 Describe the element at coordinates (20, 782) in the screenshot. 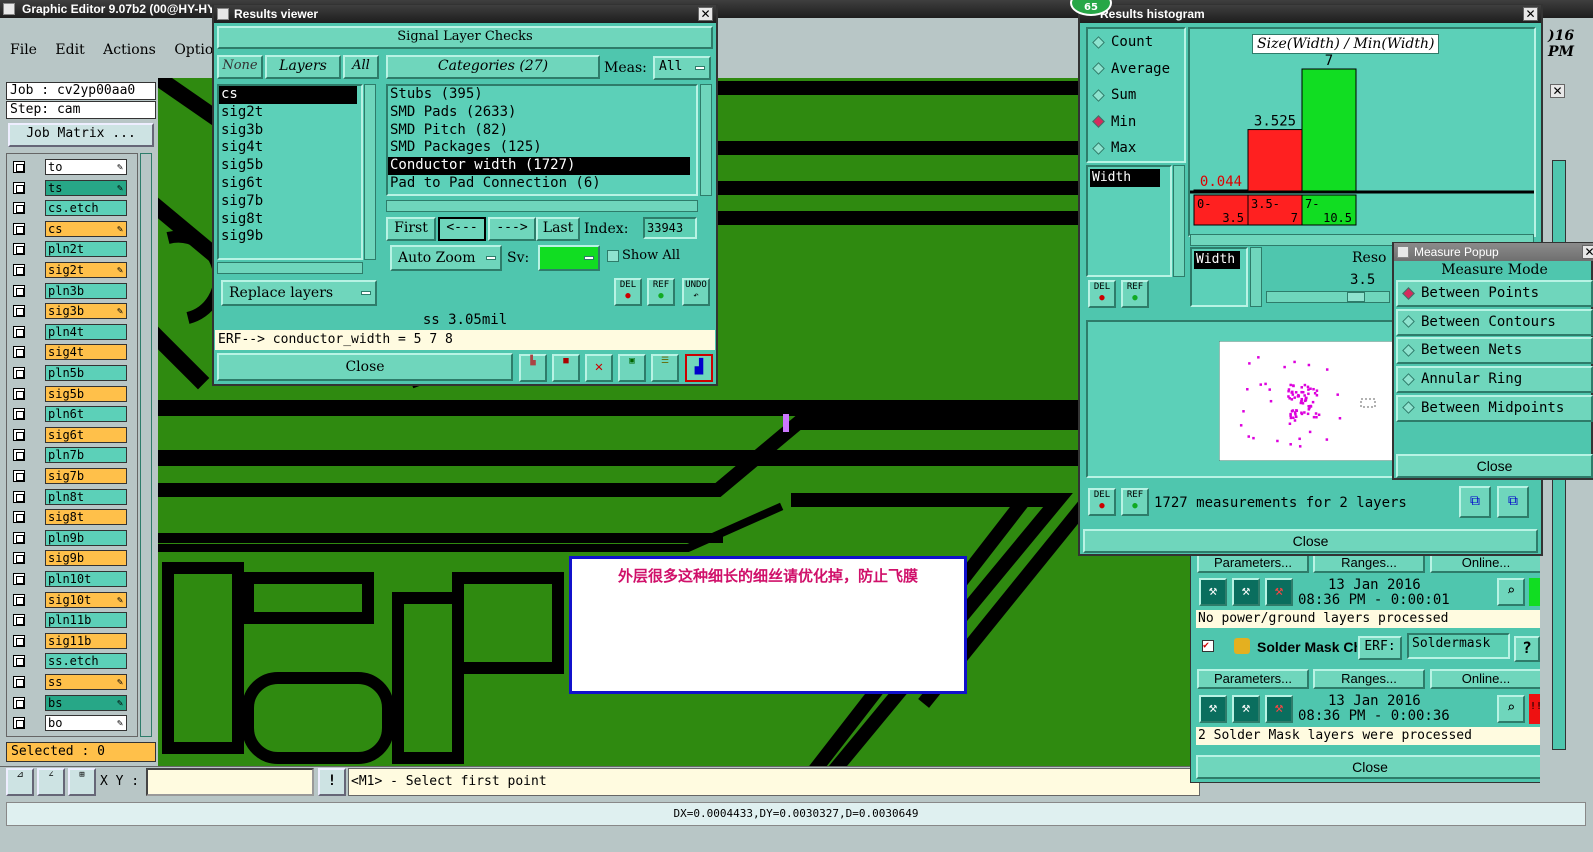

I see `snap-icon: ⊿` at that location.